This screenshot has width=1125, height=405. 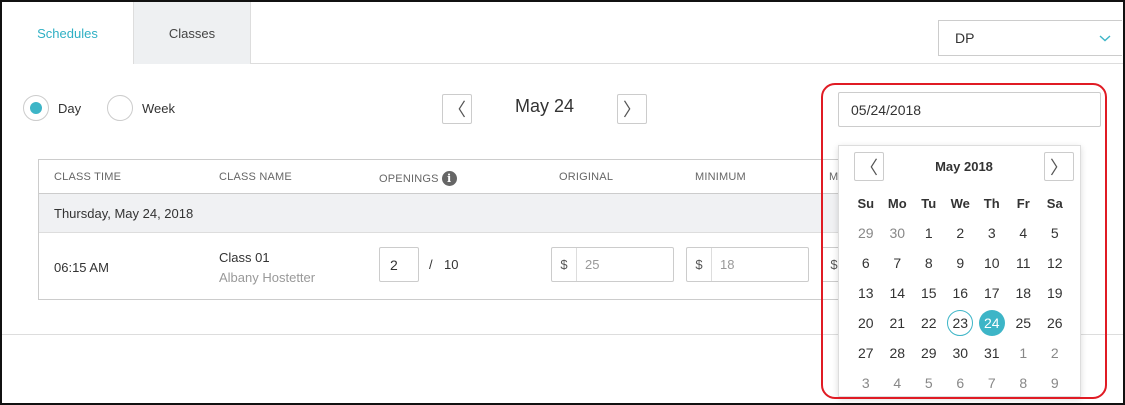 I want to click on calendar-day: 17, so click(x=992, y=293).